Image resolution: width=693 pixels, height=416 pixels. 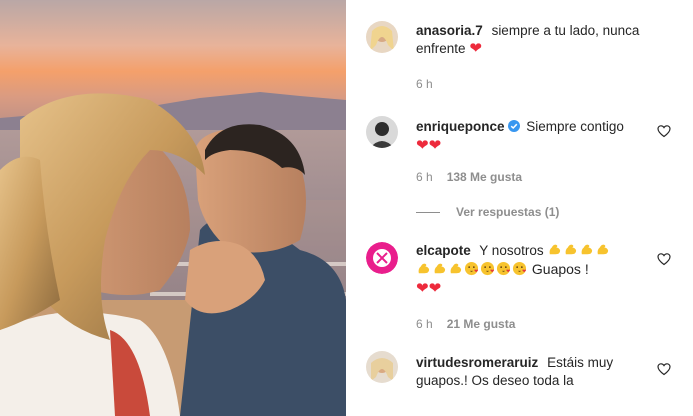 What do you see at coordinates (460, 126) in the screenshot?
I see `comment-username: enriqueponce` at bounding box center [460, 126].